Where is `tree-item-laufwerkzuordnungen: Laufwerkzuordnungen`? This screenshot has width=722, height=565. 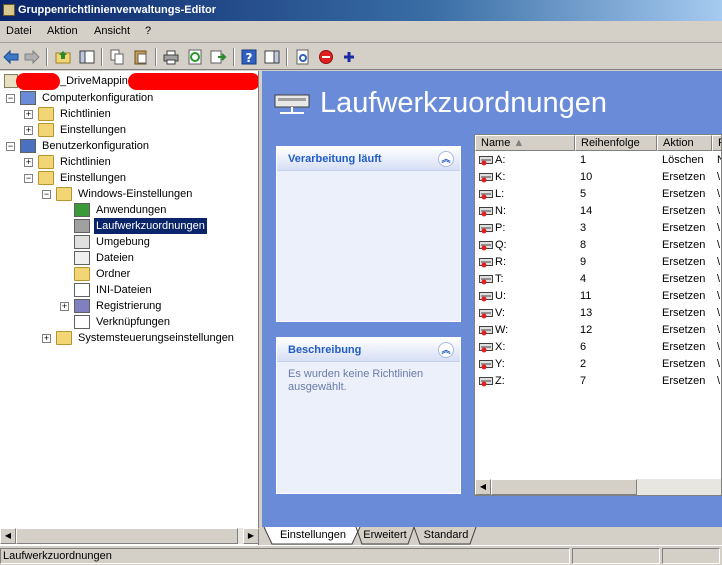
tree-item-laufwerkzuordnungen: Laufwerkzuordnungen is located at coordinates (159, 226).